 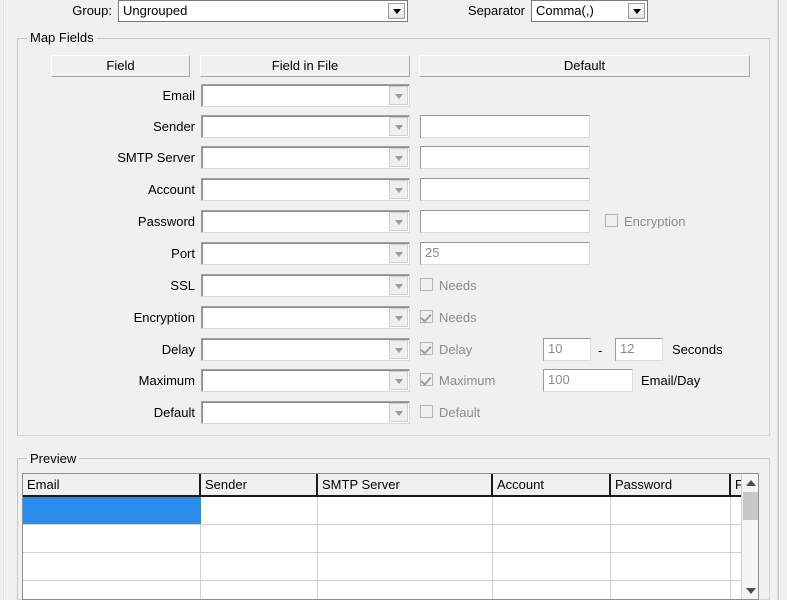 What do you see at coordinates (505, 189) in the screenshot?
I see `default-input-account` at bounding box center [505, 189].